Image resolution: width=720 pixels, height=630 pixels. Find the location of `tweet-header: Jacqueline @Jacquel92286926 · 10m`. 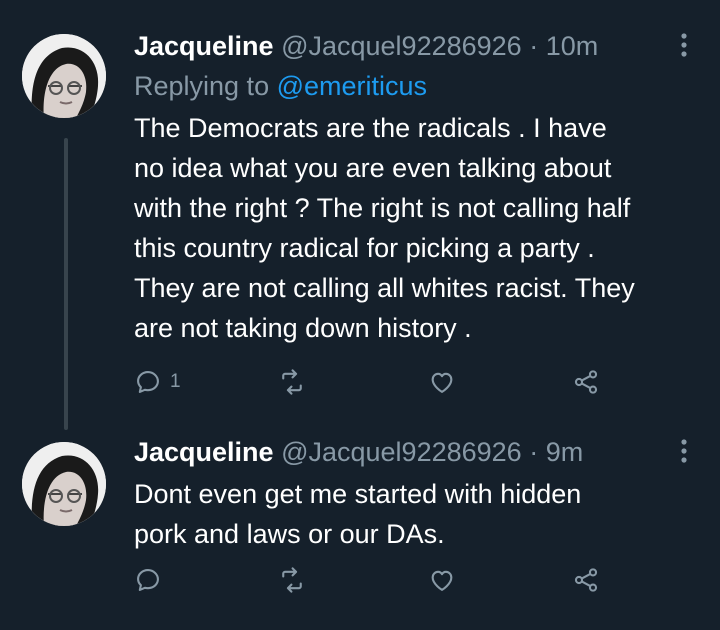

tweet-header: Jacqueline @Jacquel92286926 · 10m is located at coordinates (415, 46).